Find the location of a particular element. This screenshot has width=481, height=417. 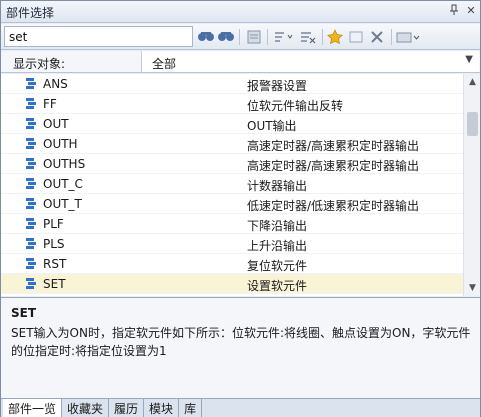

list-item: OUT_C 计数器输出 is located at coordinates (232, 184).